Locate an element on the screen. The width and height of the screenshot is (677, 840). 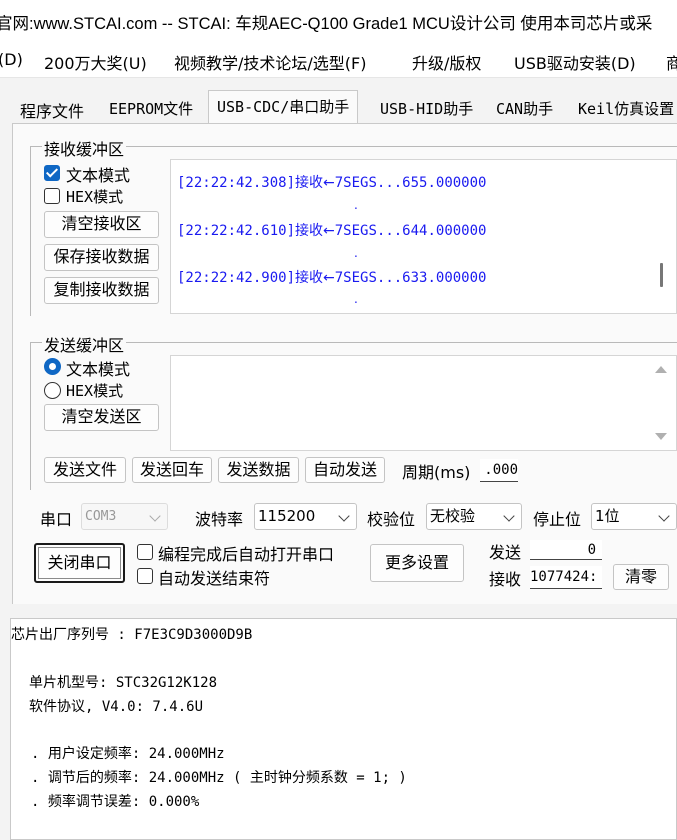
received-count-label: 接收 is located at coordinates (505, 579).